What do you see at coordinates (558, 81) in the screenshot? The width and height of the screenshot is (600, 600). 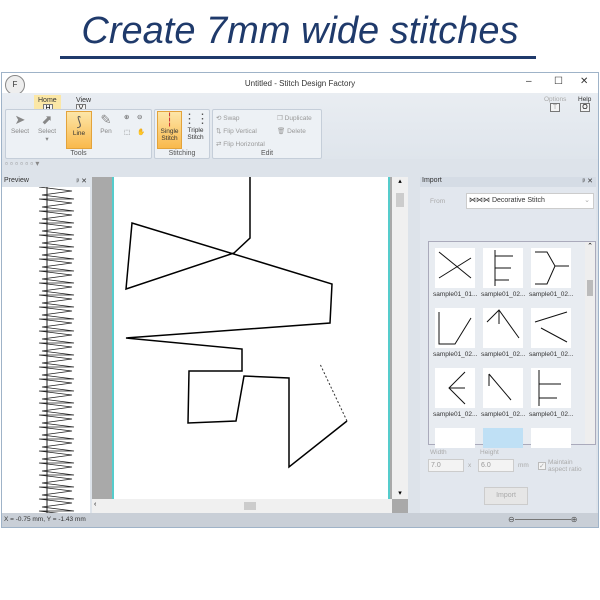 I see `maximize-button: ☐` at bounding box center [558, 81].